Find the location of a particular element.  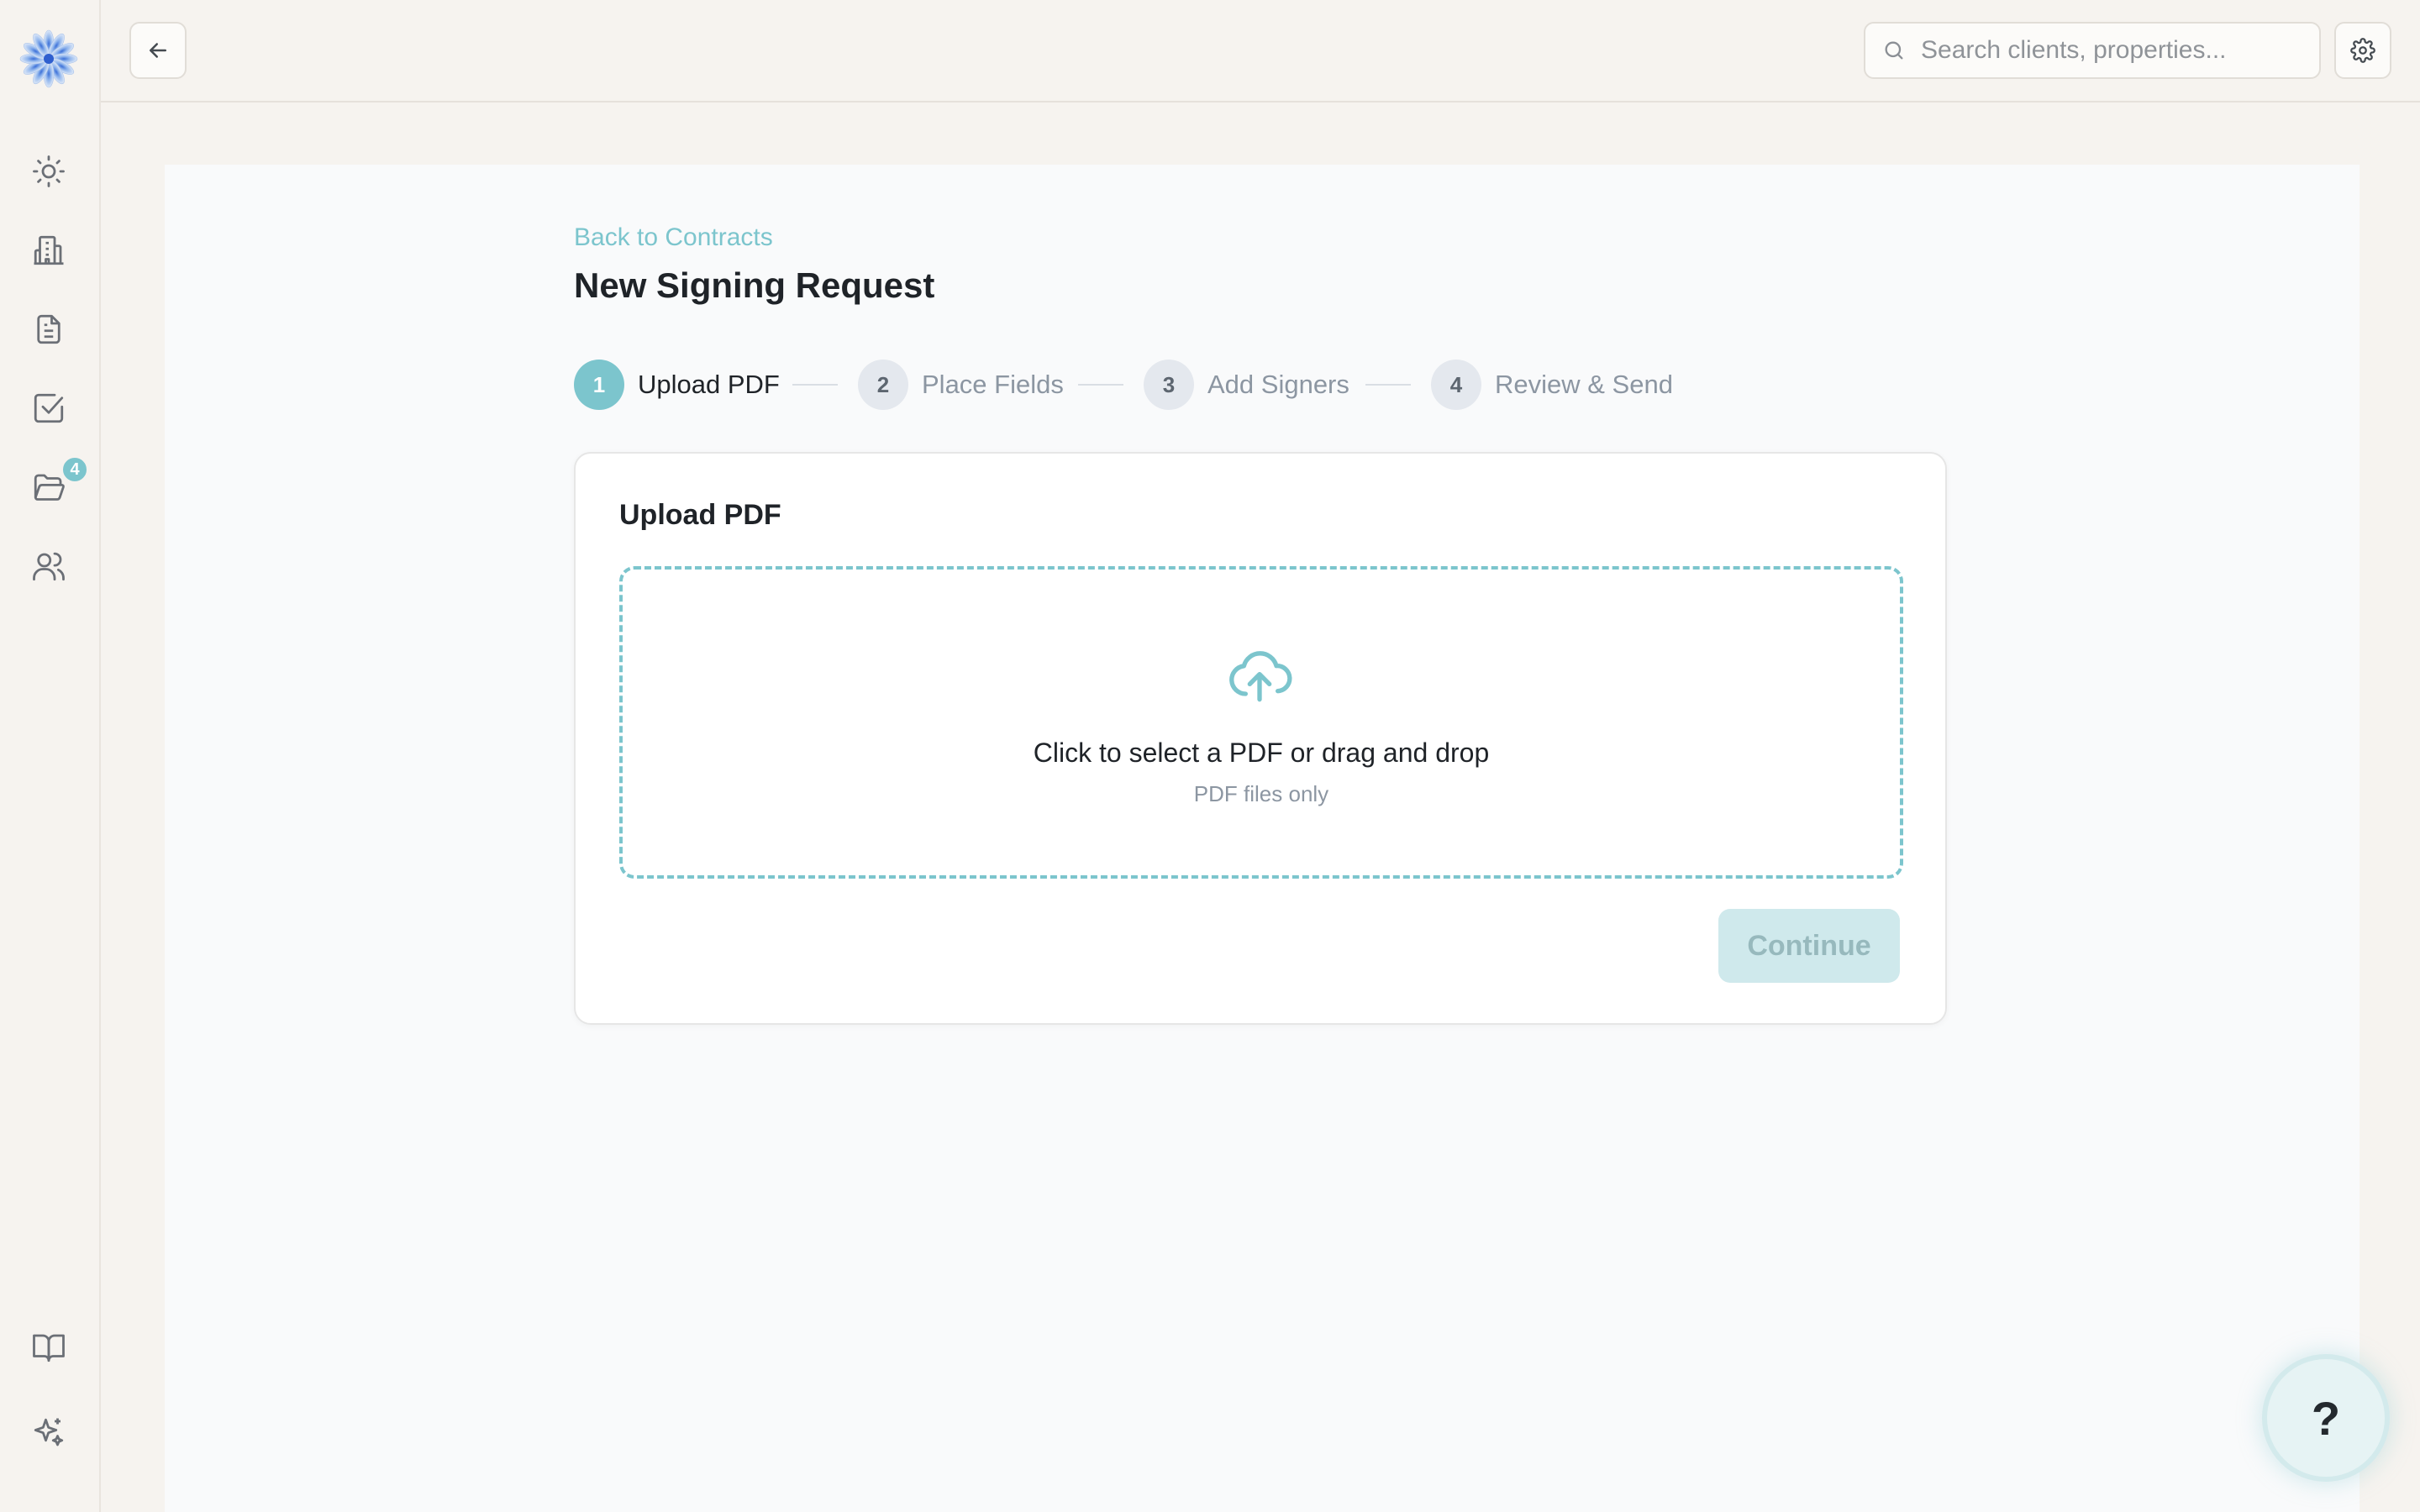

logo-icon is located at coordinates (49, 59).